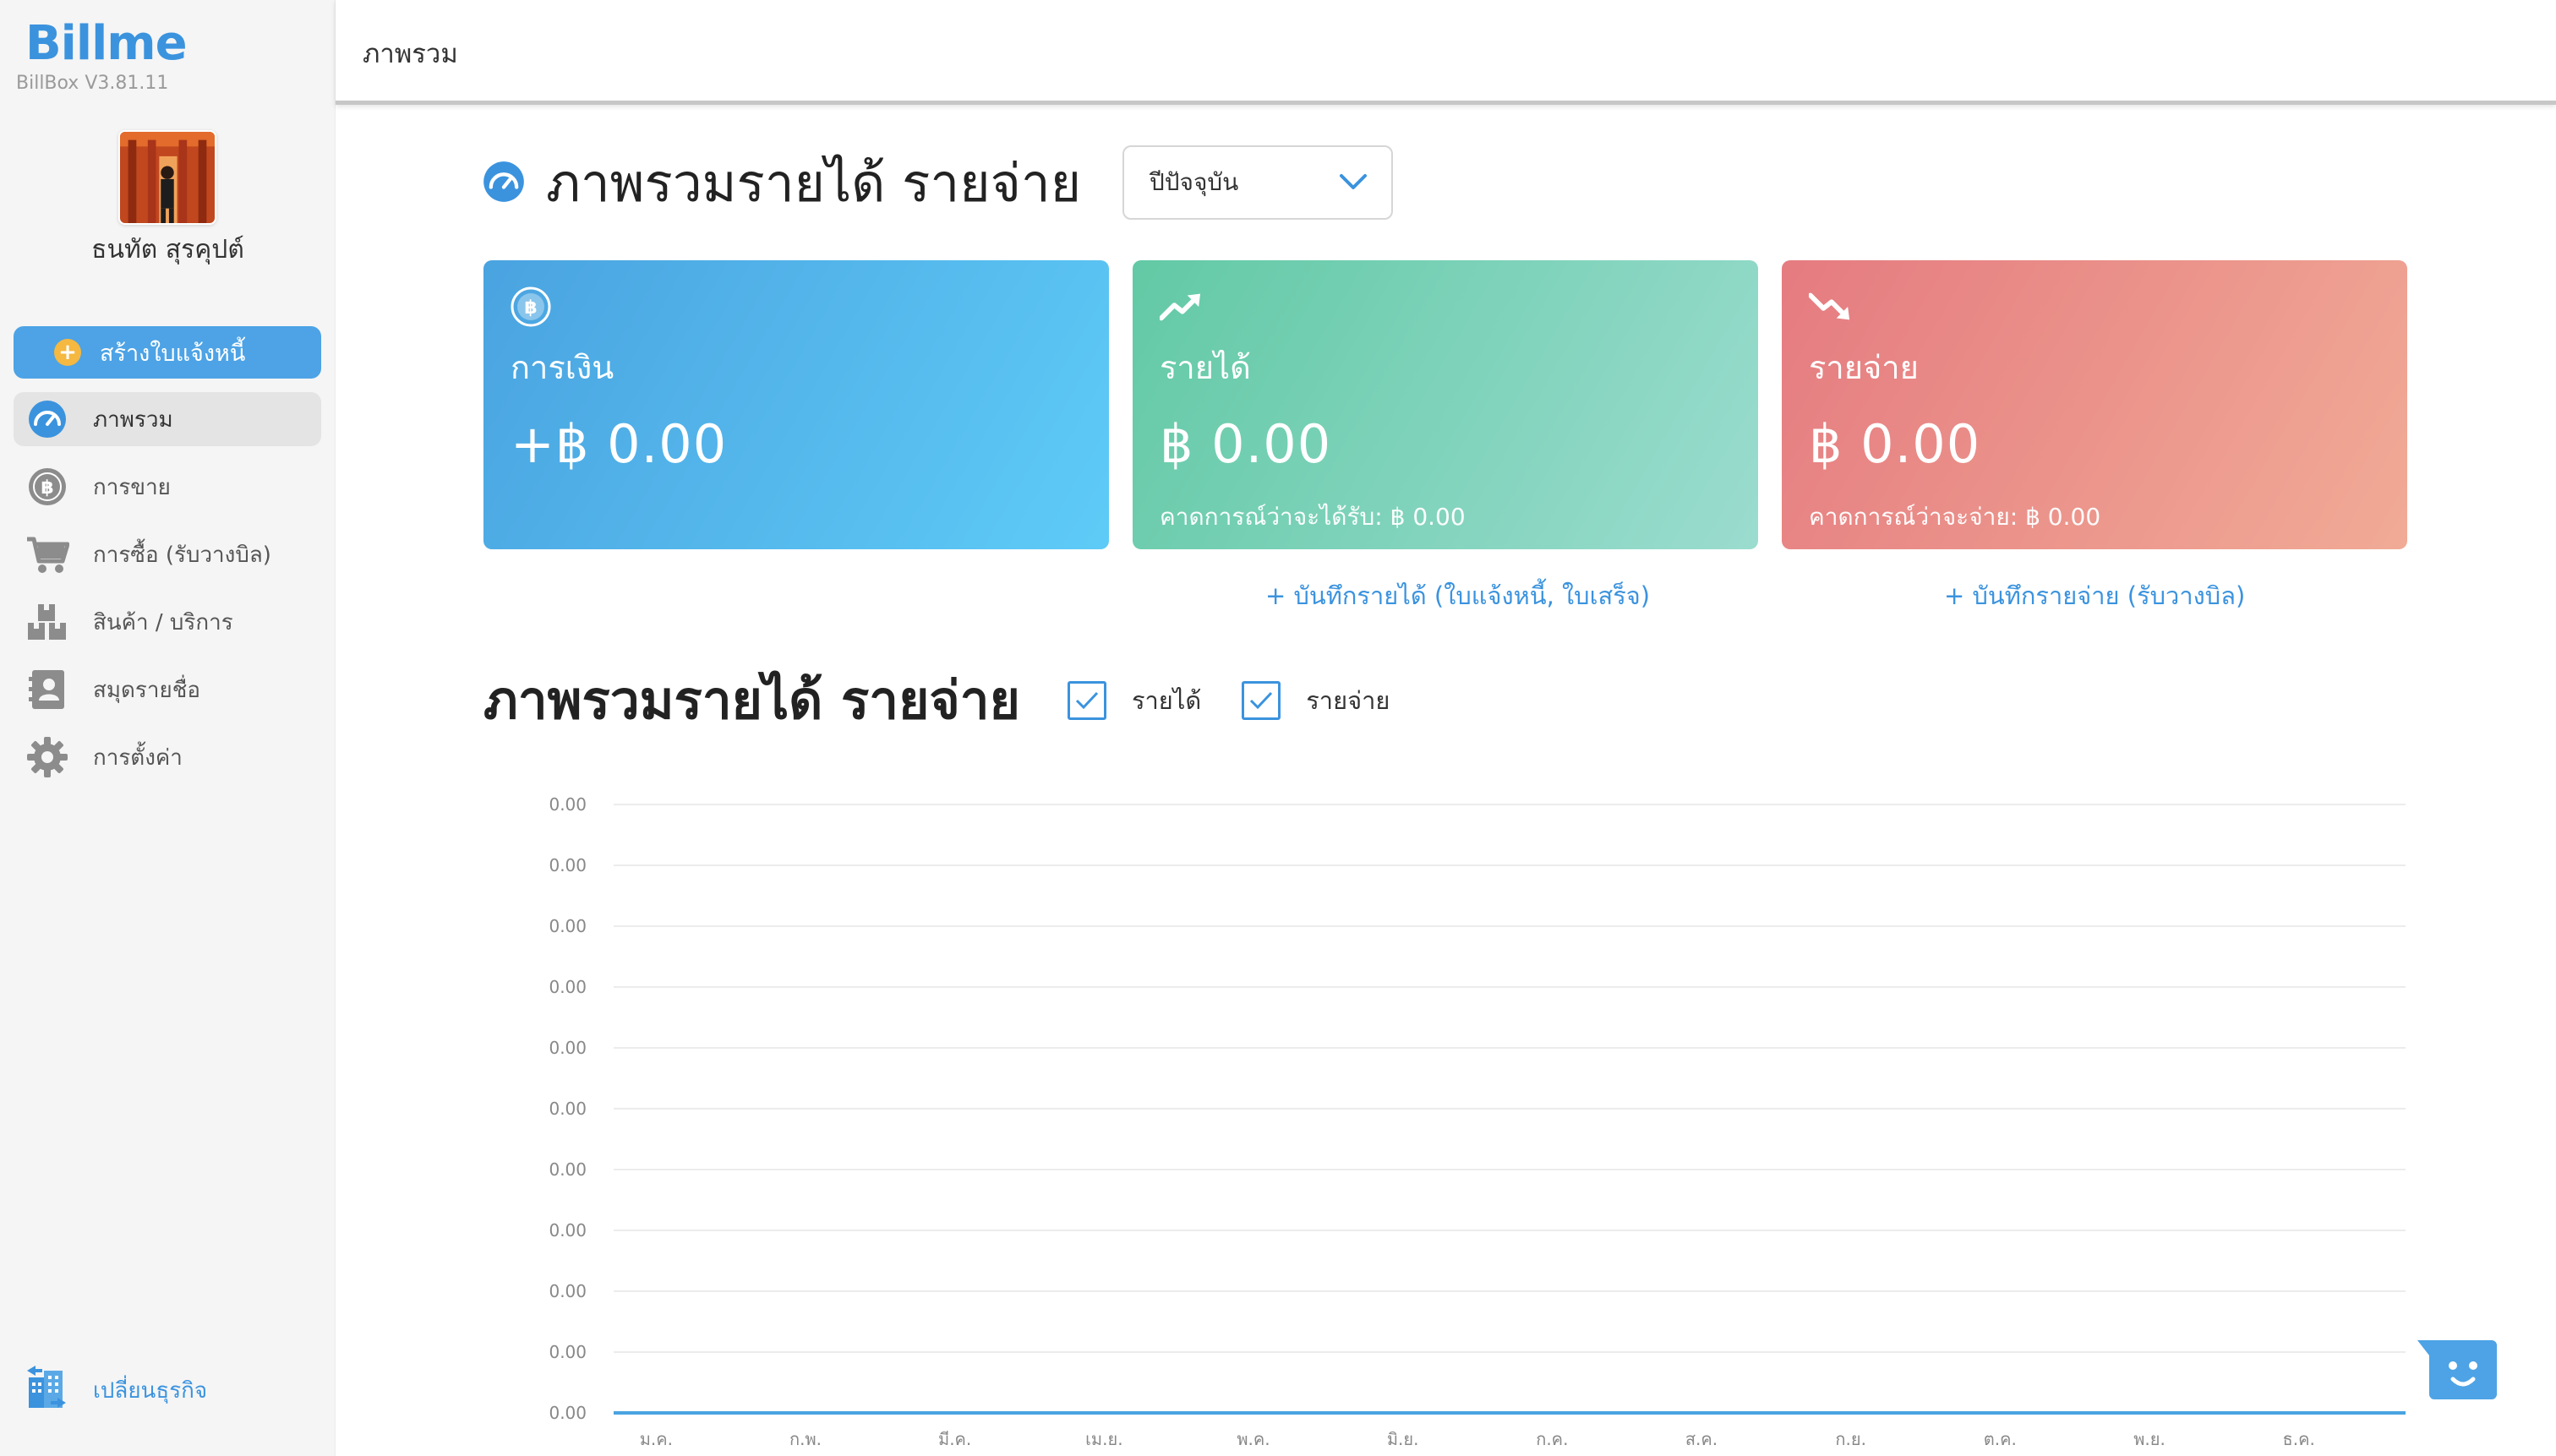 This screenshot has width=2556, height=1456. I want to click on x-tick-label: มี.ค., so click(954, 1439).